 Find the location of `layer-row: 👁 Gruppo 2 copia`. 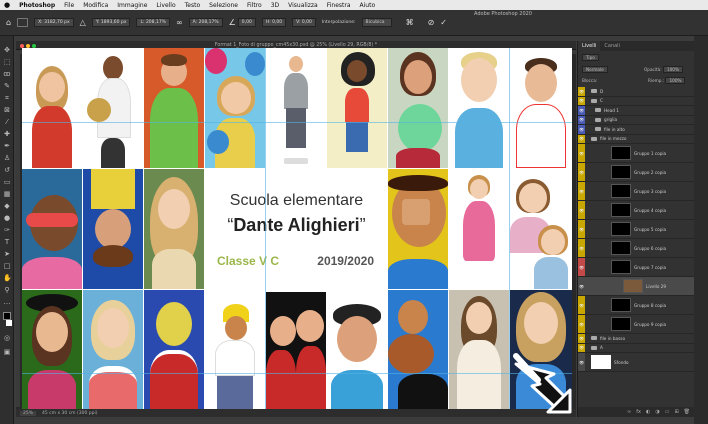

layer-row: 👁 Gruppo 2 copia is located at coordinates (636, 172).